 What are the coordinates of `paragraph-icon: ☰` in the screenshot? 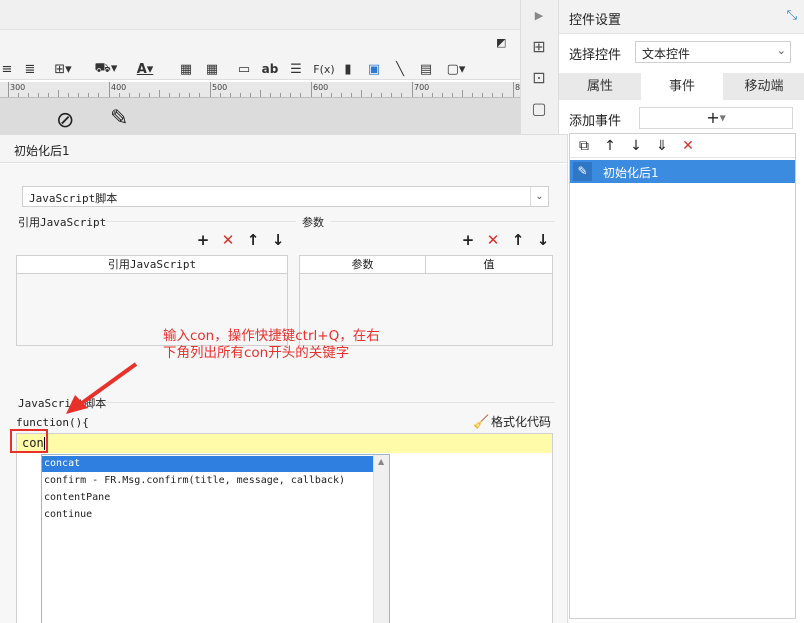 It's located at (296, 69).